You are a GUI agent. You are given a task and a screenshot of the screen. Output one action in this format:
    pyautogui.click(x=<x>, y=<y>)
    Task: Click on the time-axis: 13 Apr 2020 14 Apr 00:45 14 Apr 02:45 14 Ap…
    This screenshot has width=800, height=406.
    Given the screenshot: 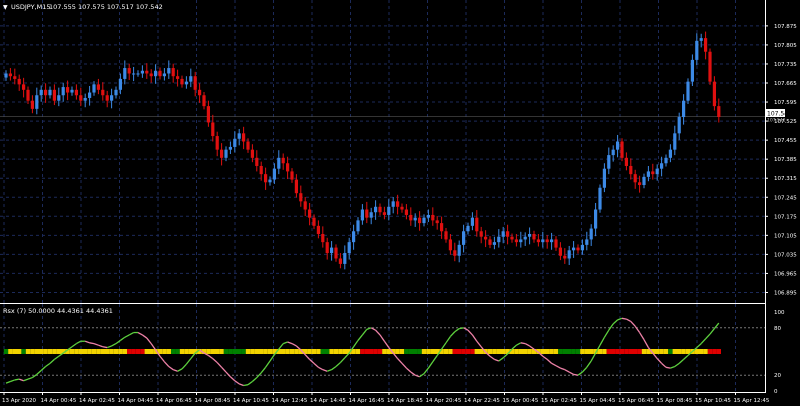 What is the action you would take?
    pyautogui.click(x=386, y=398)
    